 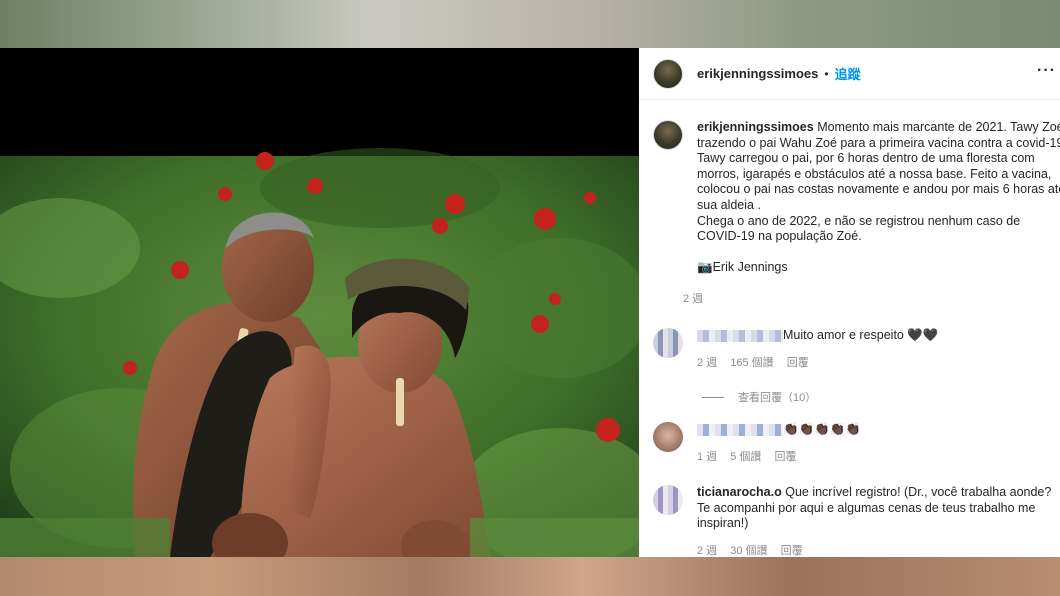 I want to click on comment-meta: 1 週 5 個讚 回覆, so click(x=877, y=458).